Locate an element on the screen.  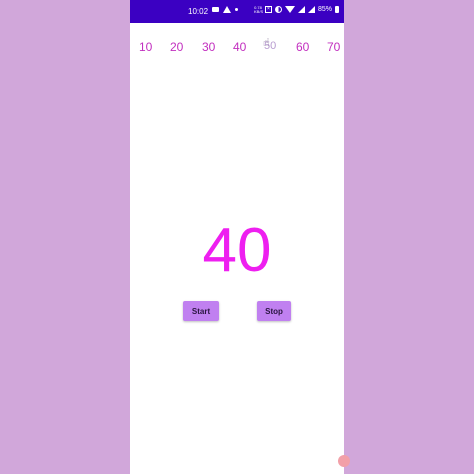
battery-icon is located at coordinates (337, 9).